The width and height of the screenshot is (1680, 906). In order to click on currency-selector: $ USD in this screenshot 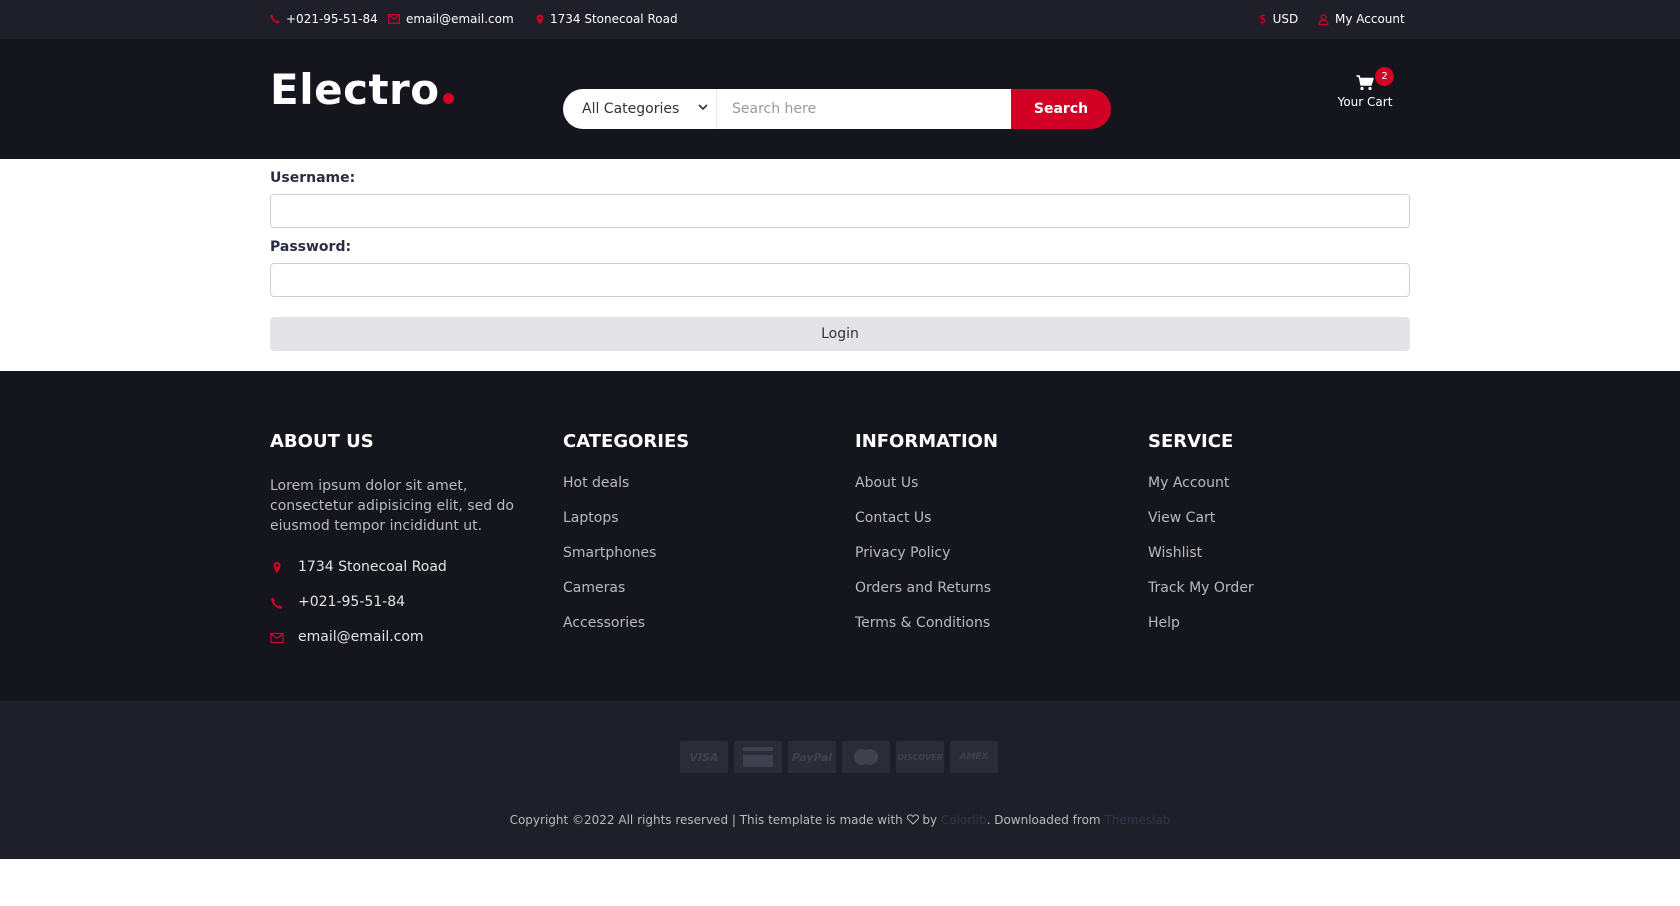, I will do `click(1278, 19)`.